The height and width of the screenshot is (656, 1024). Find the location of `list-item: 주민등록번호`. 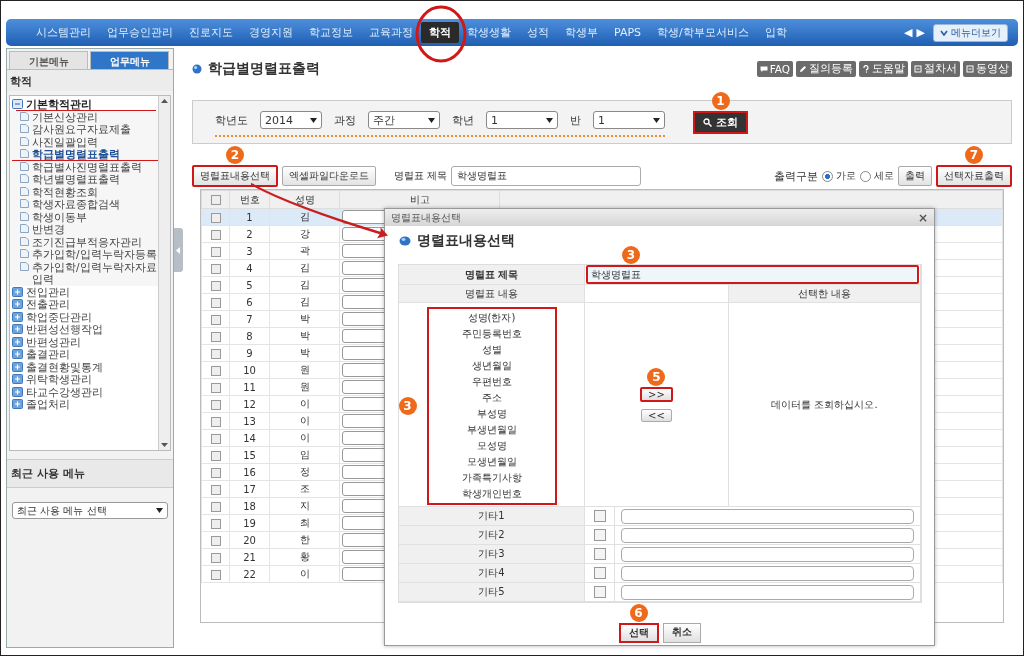

list-item: 주민등록번호 is located at coordinates (491, 334).